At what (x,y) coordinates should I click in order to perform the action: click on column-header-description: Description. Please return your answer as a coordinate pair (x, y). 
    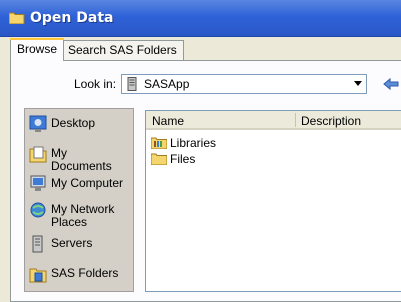
    Looking at the image, I should click on (331, 121).